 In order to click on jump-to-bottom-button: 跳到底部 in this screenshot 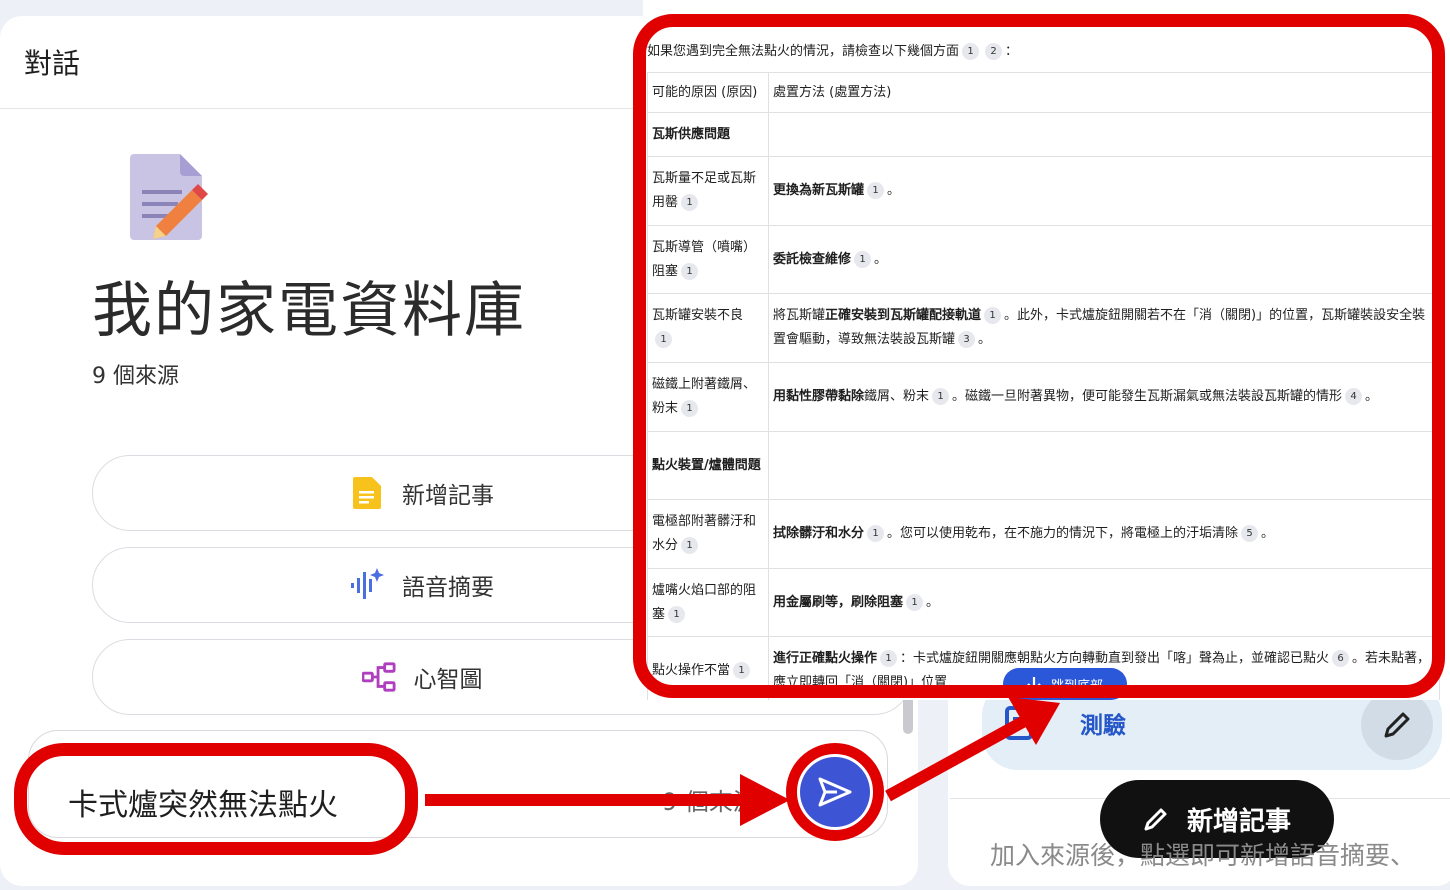, I will do `click(1065, 684)`.